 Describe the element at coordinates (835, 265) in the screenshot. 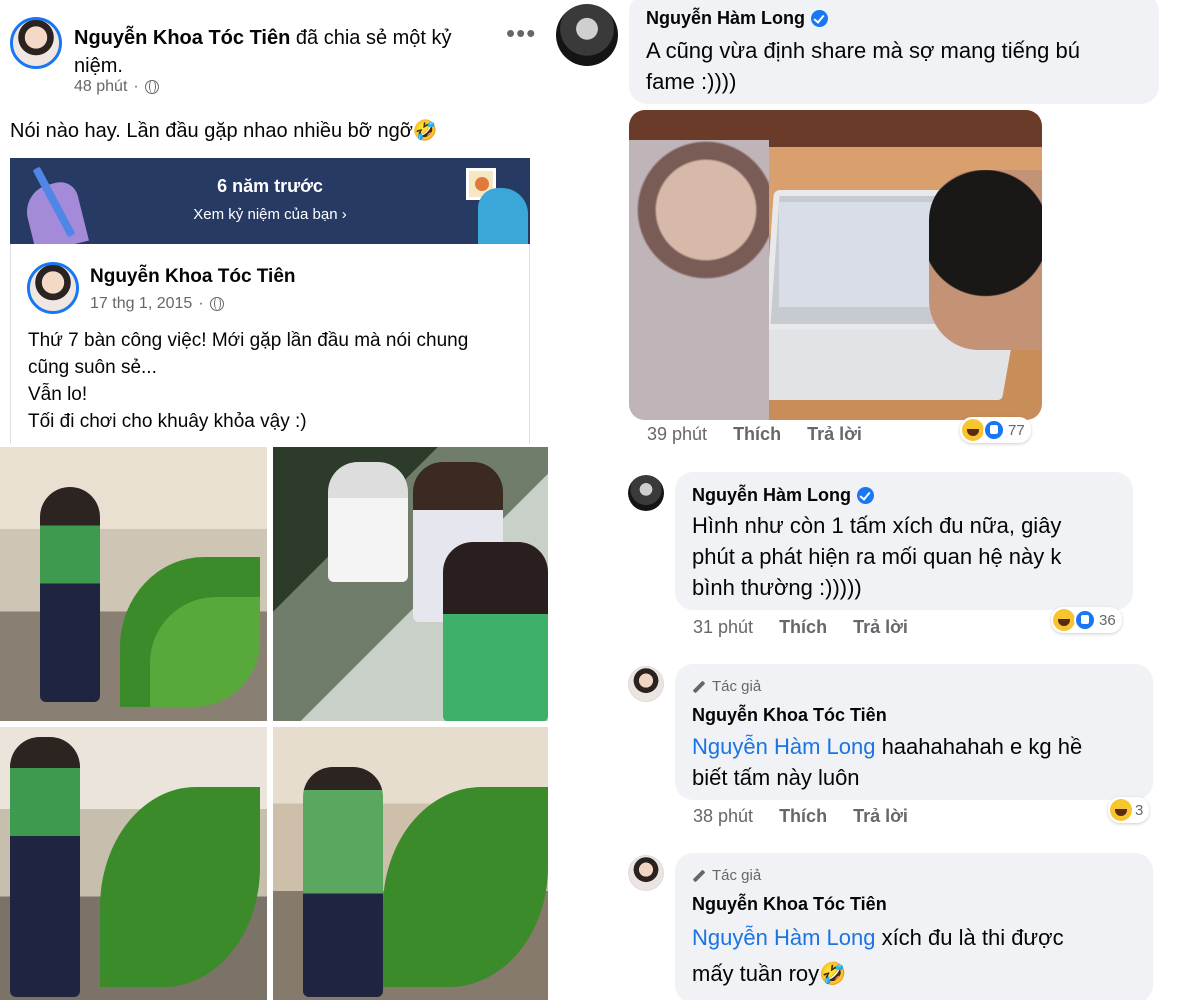

I see `comment-photo` at that location.